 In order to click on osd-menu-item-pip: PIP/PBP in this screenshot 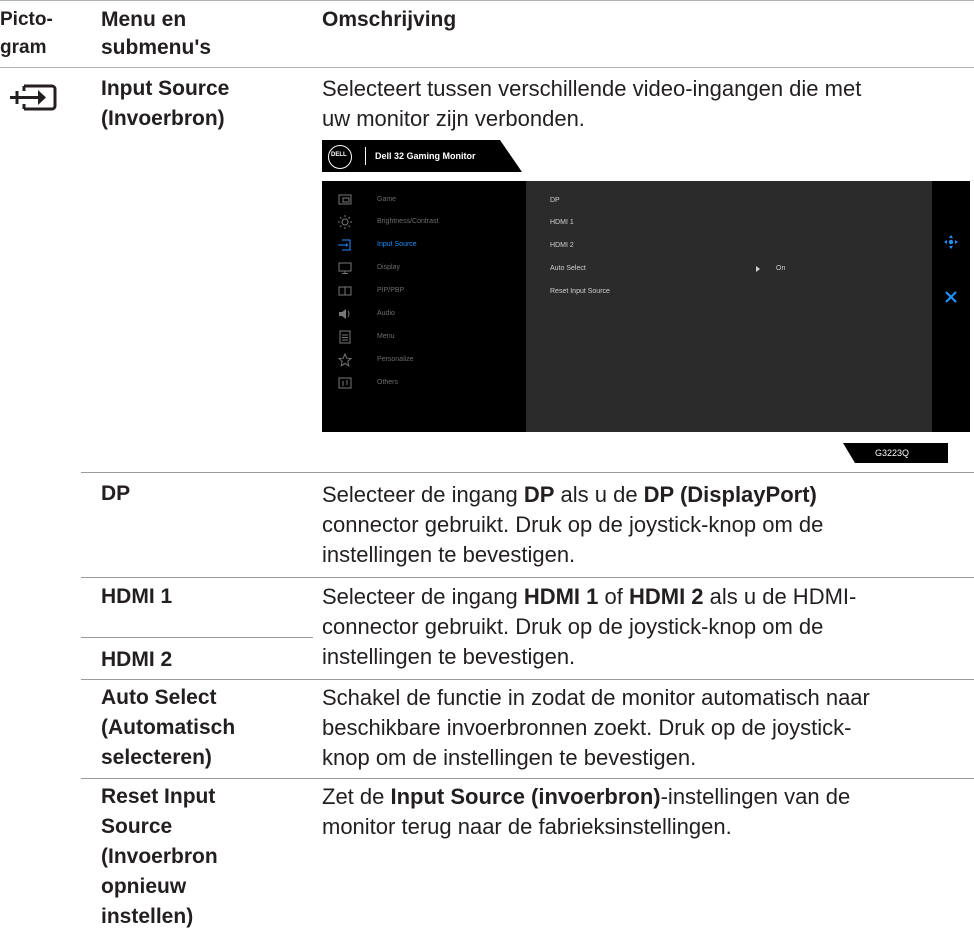, I will do `click(424, 291)`.